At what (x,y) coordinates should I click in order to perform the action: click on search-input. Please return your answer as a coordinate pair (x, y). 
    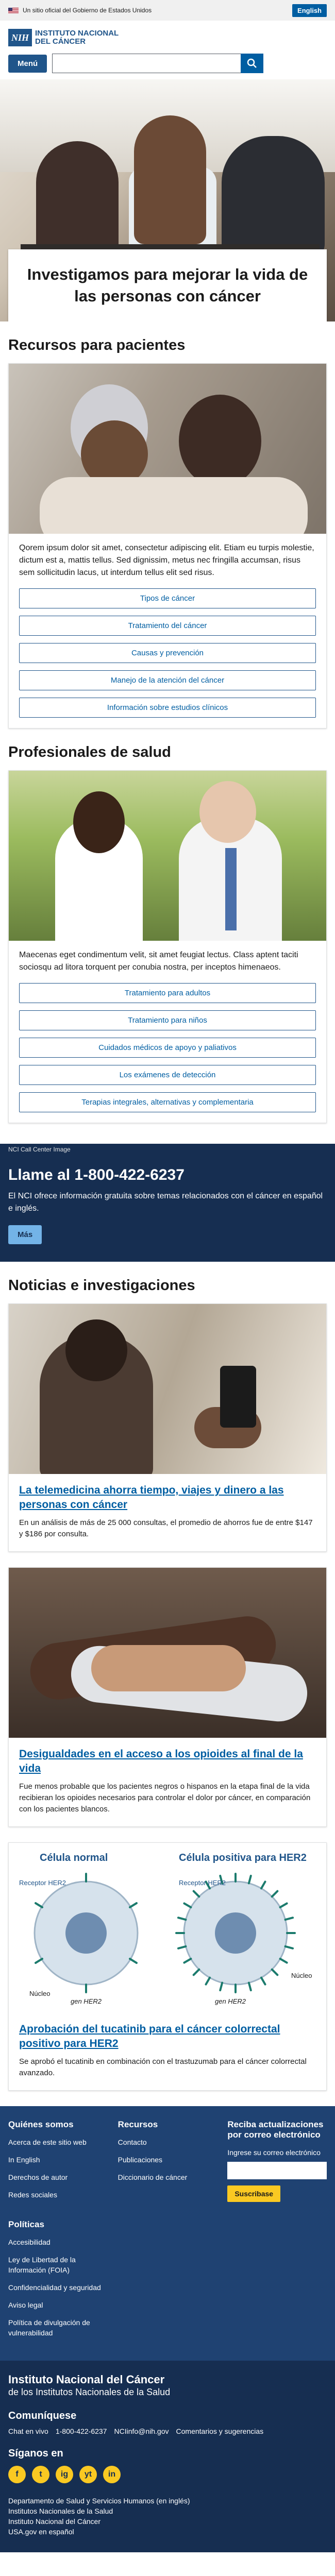
    Looking at the image, I should click on (146, 63).